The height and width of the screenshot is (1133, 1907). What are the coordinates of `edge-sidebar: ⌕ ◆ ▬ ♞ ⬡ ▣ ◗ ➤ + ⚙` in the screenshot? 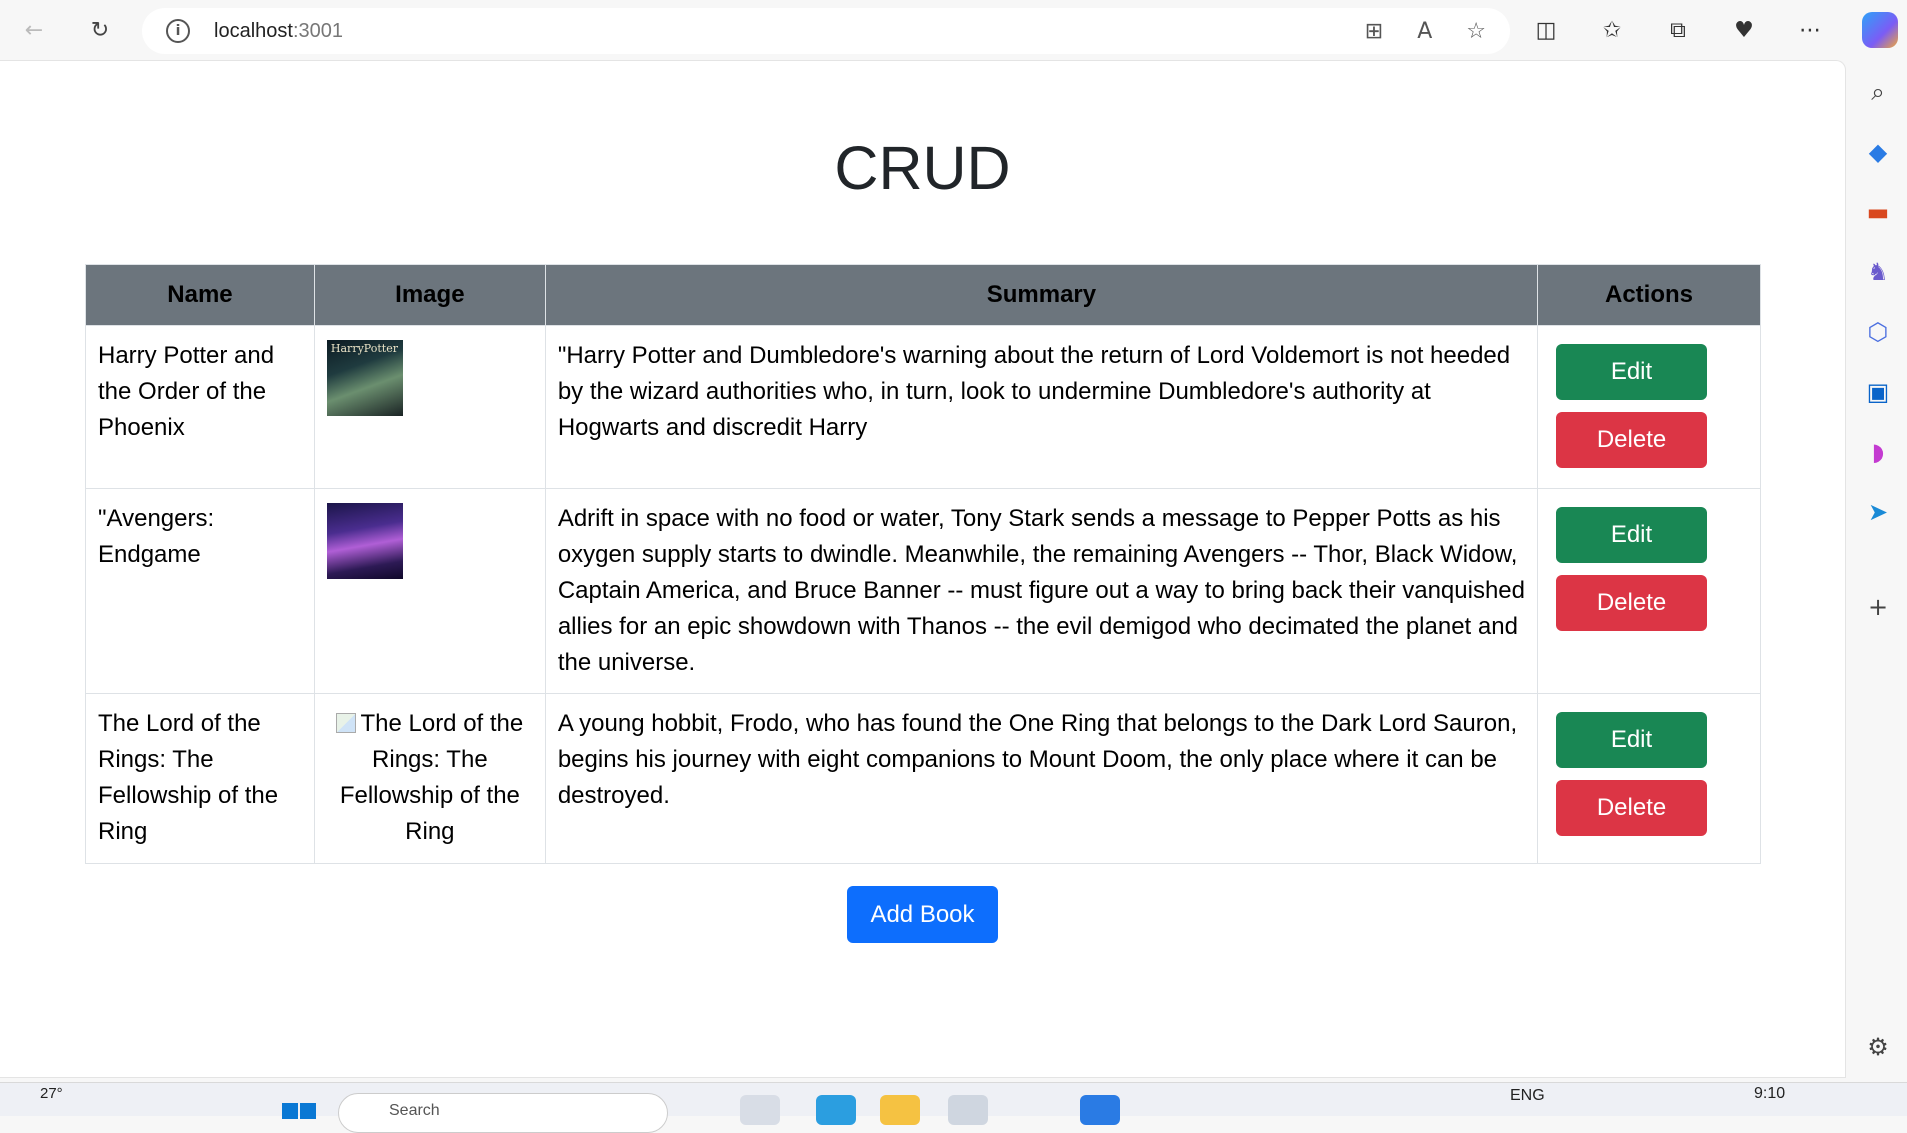 It's located at (1877, 569).